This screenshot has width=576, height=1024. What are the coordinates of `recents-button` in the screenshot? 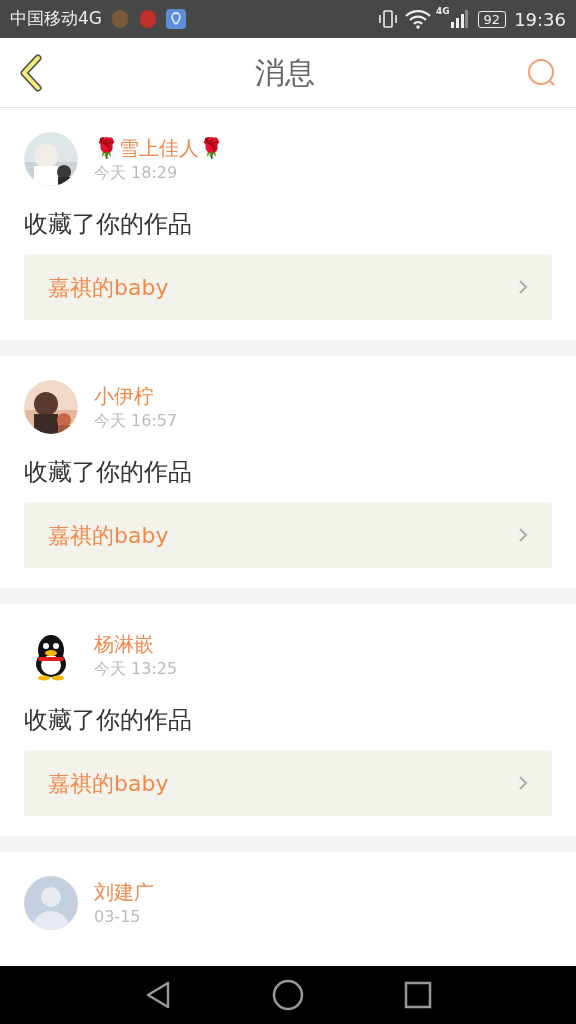 It's located at (418, 995).